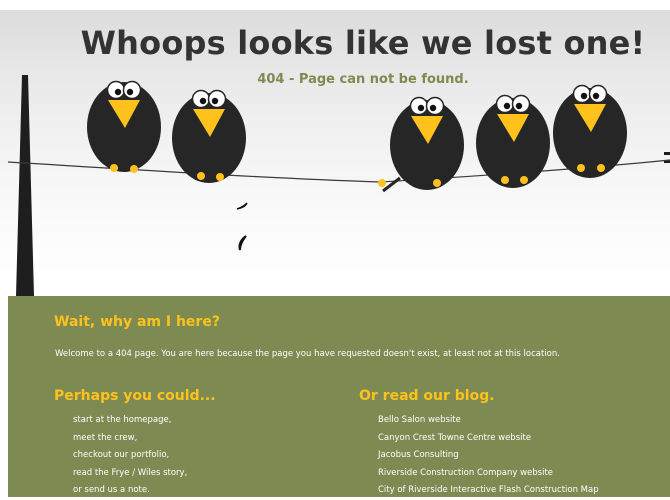 This screenshot has width=670, height=500. What do you see at coordinates (488, 474) in the screenshot?
I see `blog-link-riverside-construction: Riverside Construction Company website` at bounding box center [488, 474].